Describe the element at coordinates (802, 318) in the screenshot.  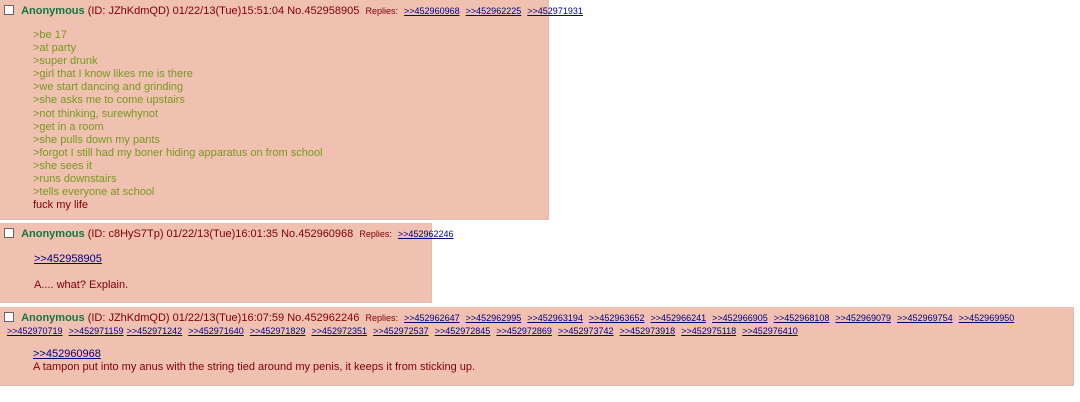
I see `backlink: >>452968108` at that location.